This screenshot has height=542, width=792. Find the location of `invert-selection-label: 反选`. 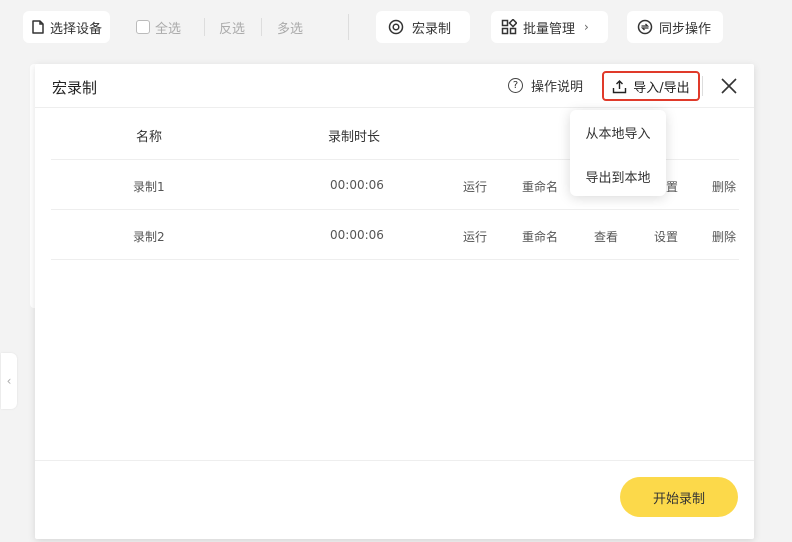

invert-selection-label: 反选 is located at coordinates (232, 29).